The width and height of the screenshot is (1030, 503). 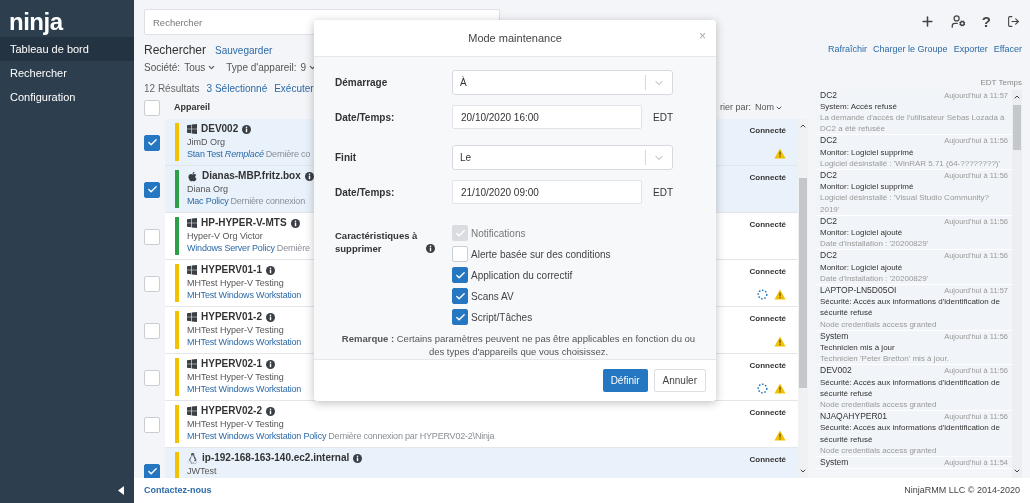 What do you see at coordinates (828, 256) in the screenshot?
I see `activity-device: DC2` at bounding box center [828, 256].